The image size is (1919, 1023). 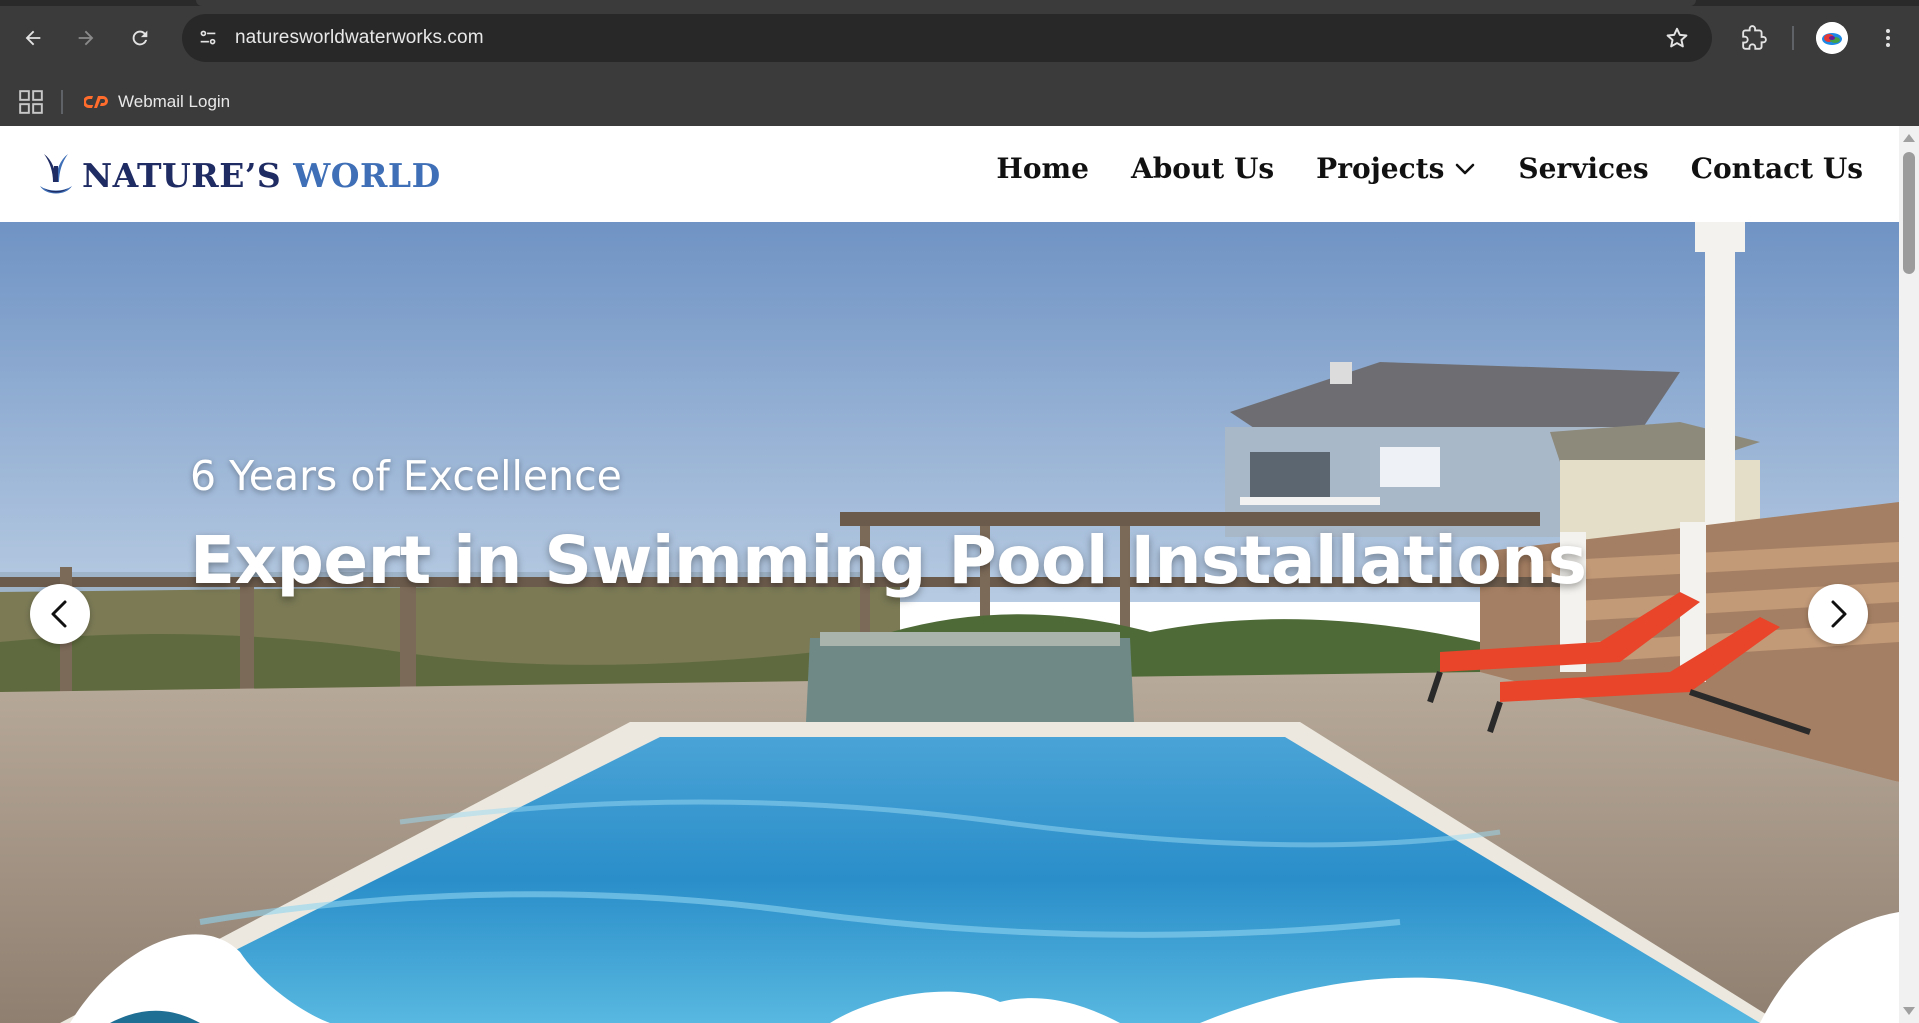 I want to click on scroll-down-arrow-icon, so click(x=1909, y=1011).